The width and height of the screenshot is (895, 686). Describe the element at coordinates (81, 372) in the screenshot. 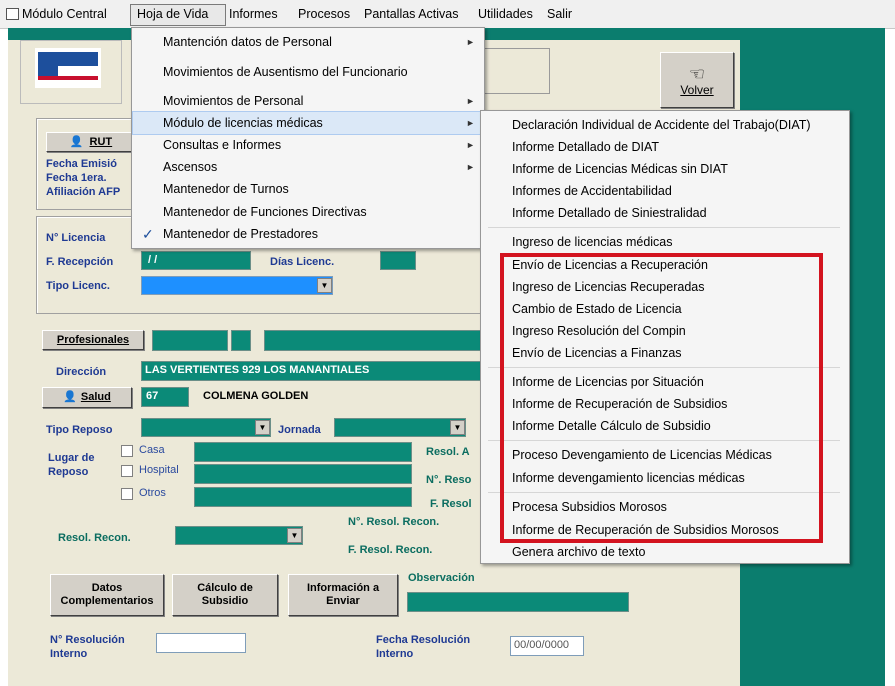

I see `direccion-label: Dirección` at that location.